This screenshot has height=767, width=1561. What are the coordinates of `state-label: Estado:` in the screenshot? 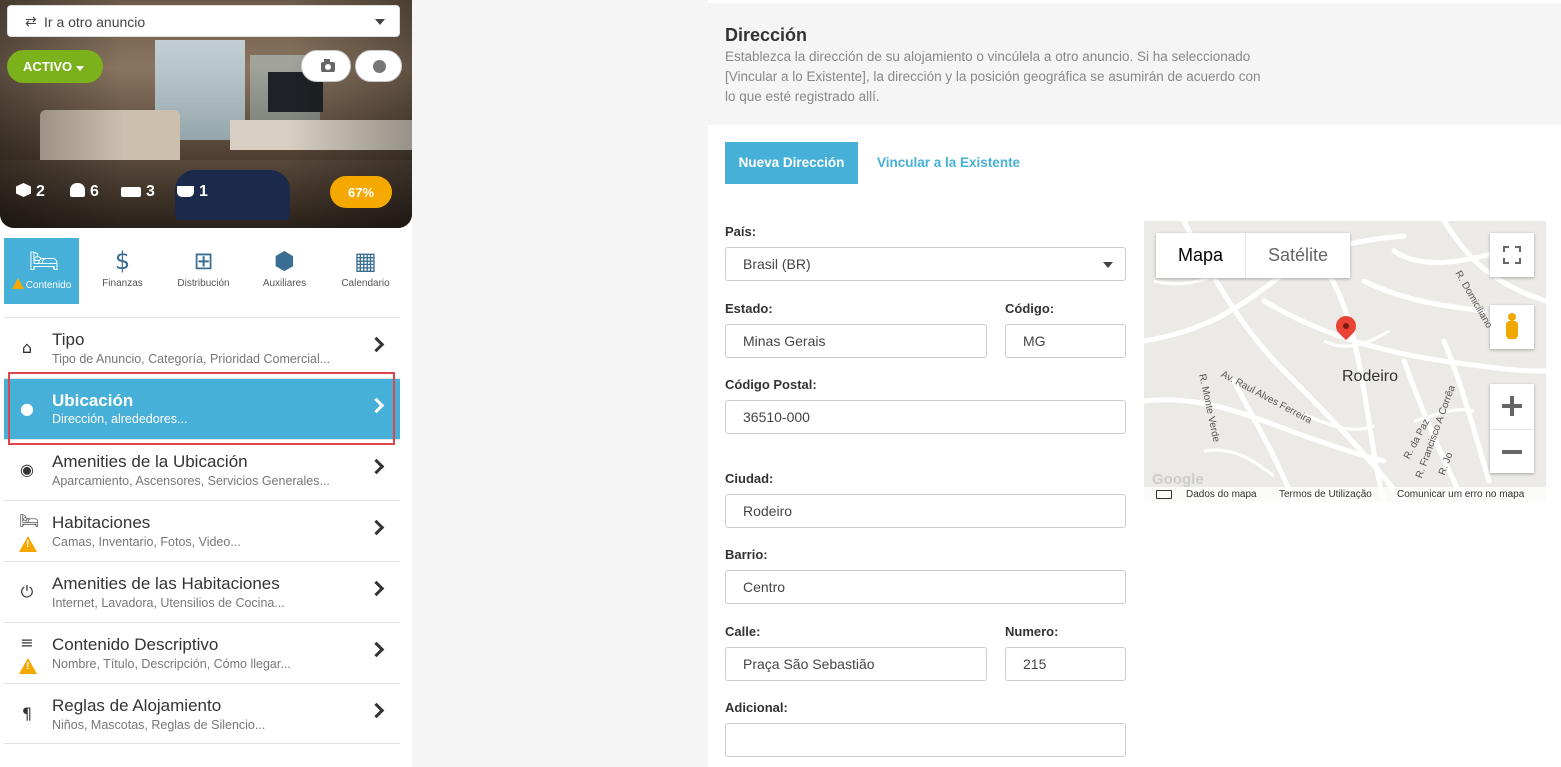 It's located at (749, 308).